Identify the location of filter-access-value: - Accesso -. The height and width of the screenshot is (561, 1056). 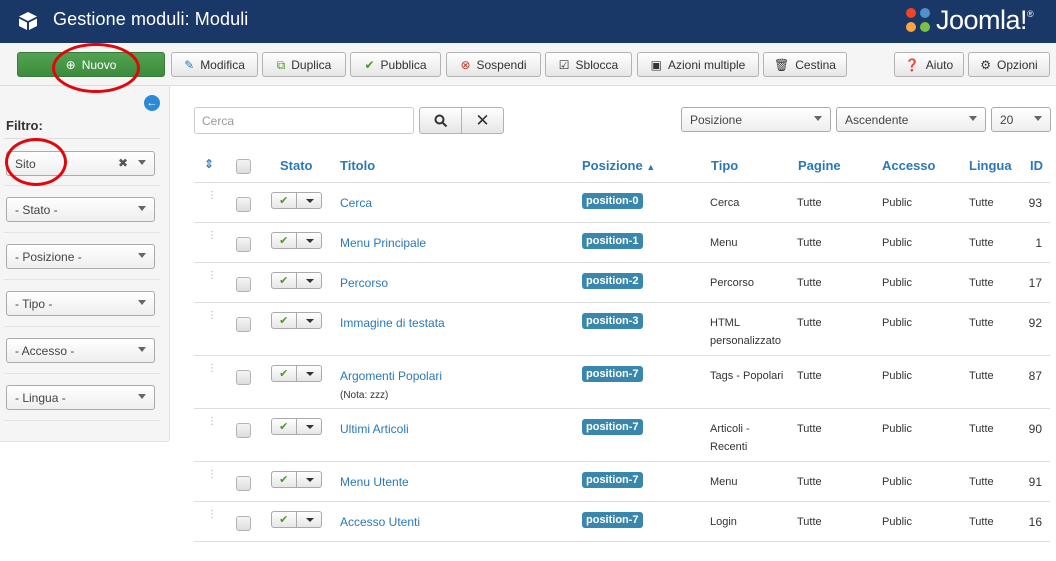
(45, 350).